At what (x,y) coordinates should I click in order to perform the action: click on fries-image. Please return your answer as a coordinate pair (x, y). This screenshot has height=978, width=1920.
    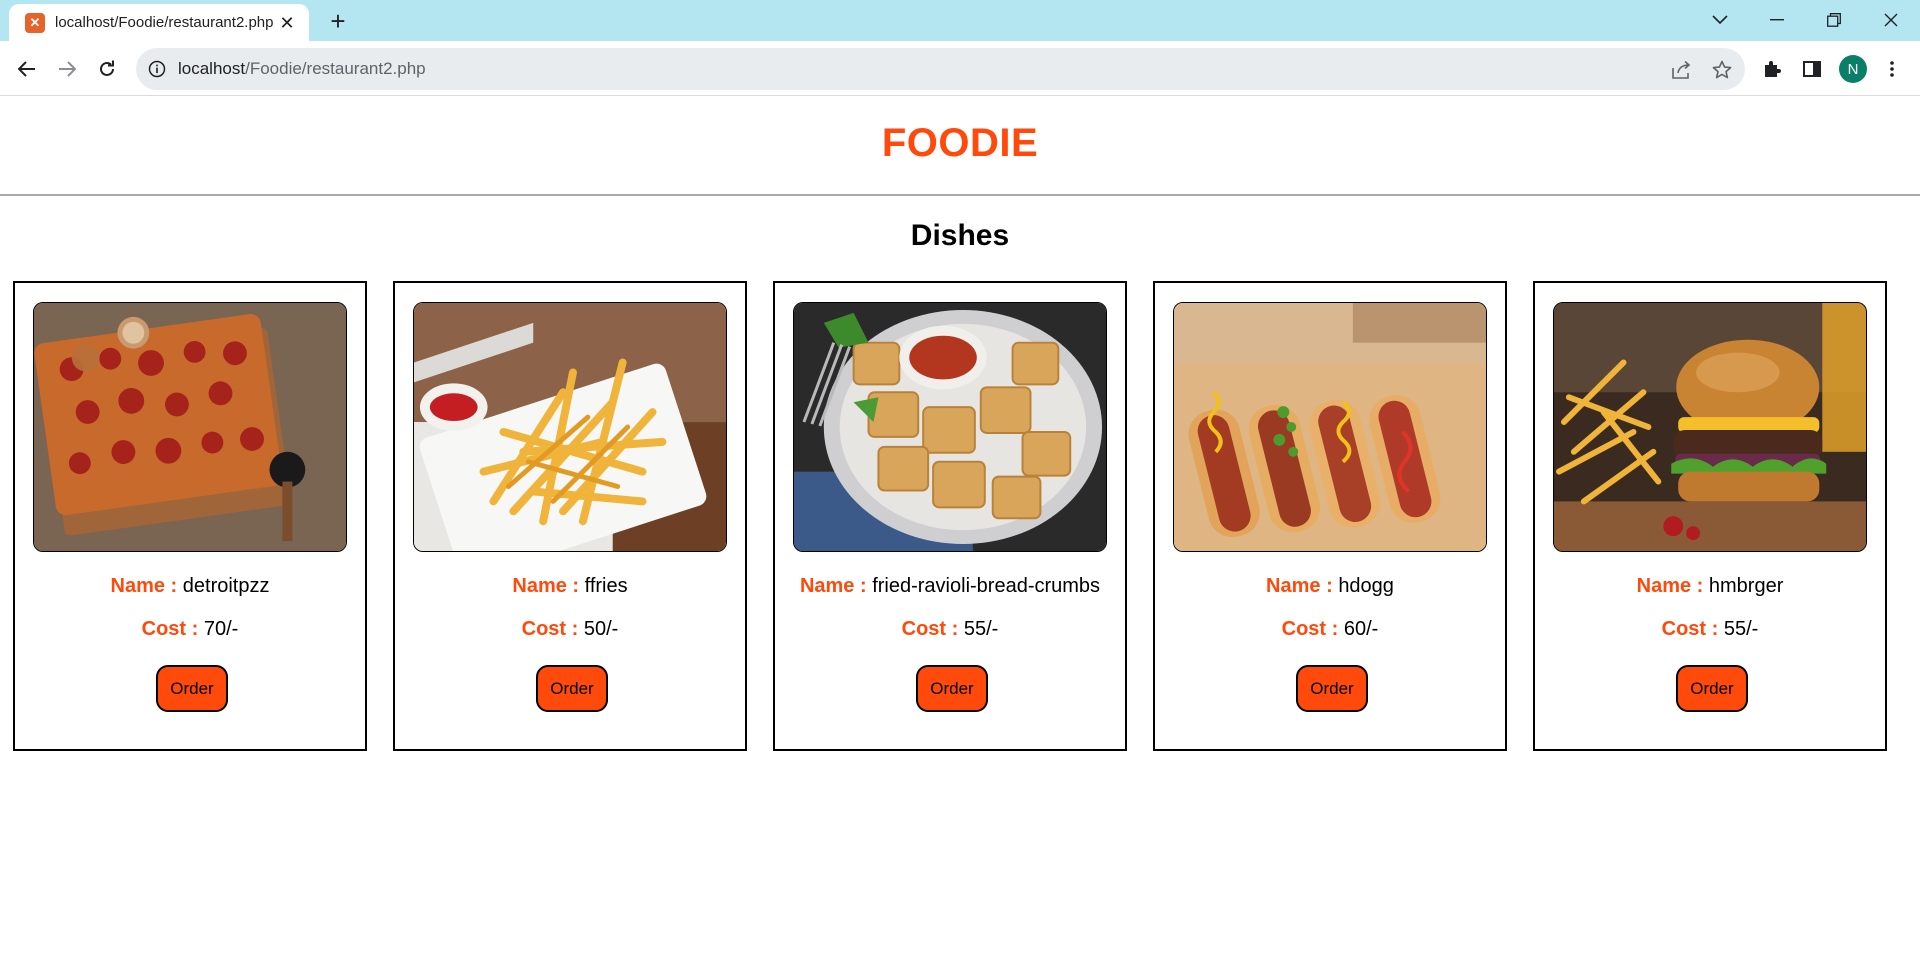
    Looking at the image, I should click on (570, 427).